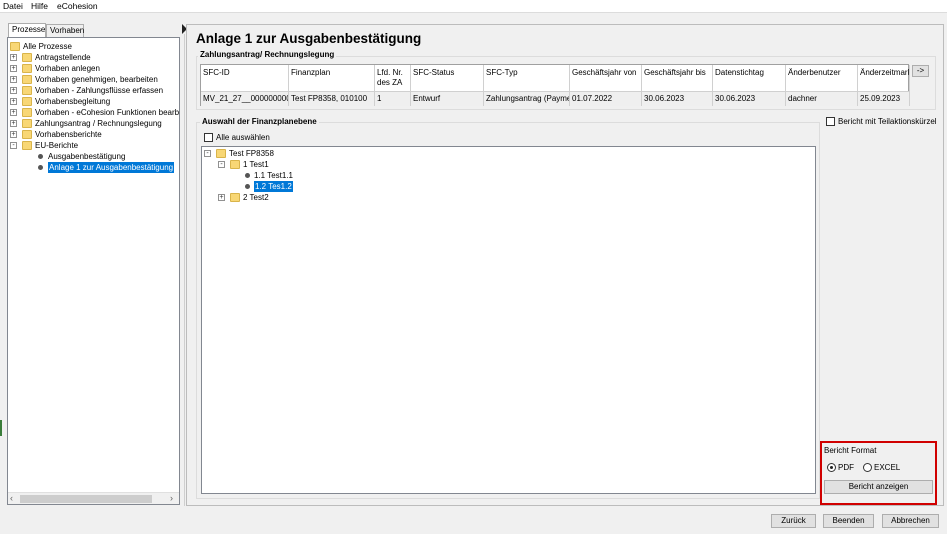 The image size is (947, 534). I want to click on tab-prozesse: Prozesse, so click(27, 30).